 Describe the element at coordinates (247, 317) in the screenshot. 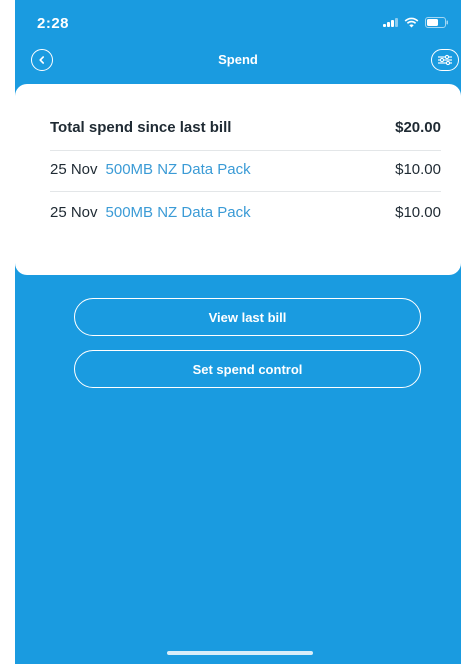

I see `view-last-bill-button: View last bill` at that location.